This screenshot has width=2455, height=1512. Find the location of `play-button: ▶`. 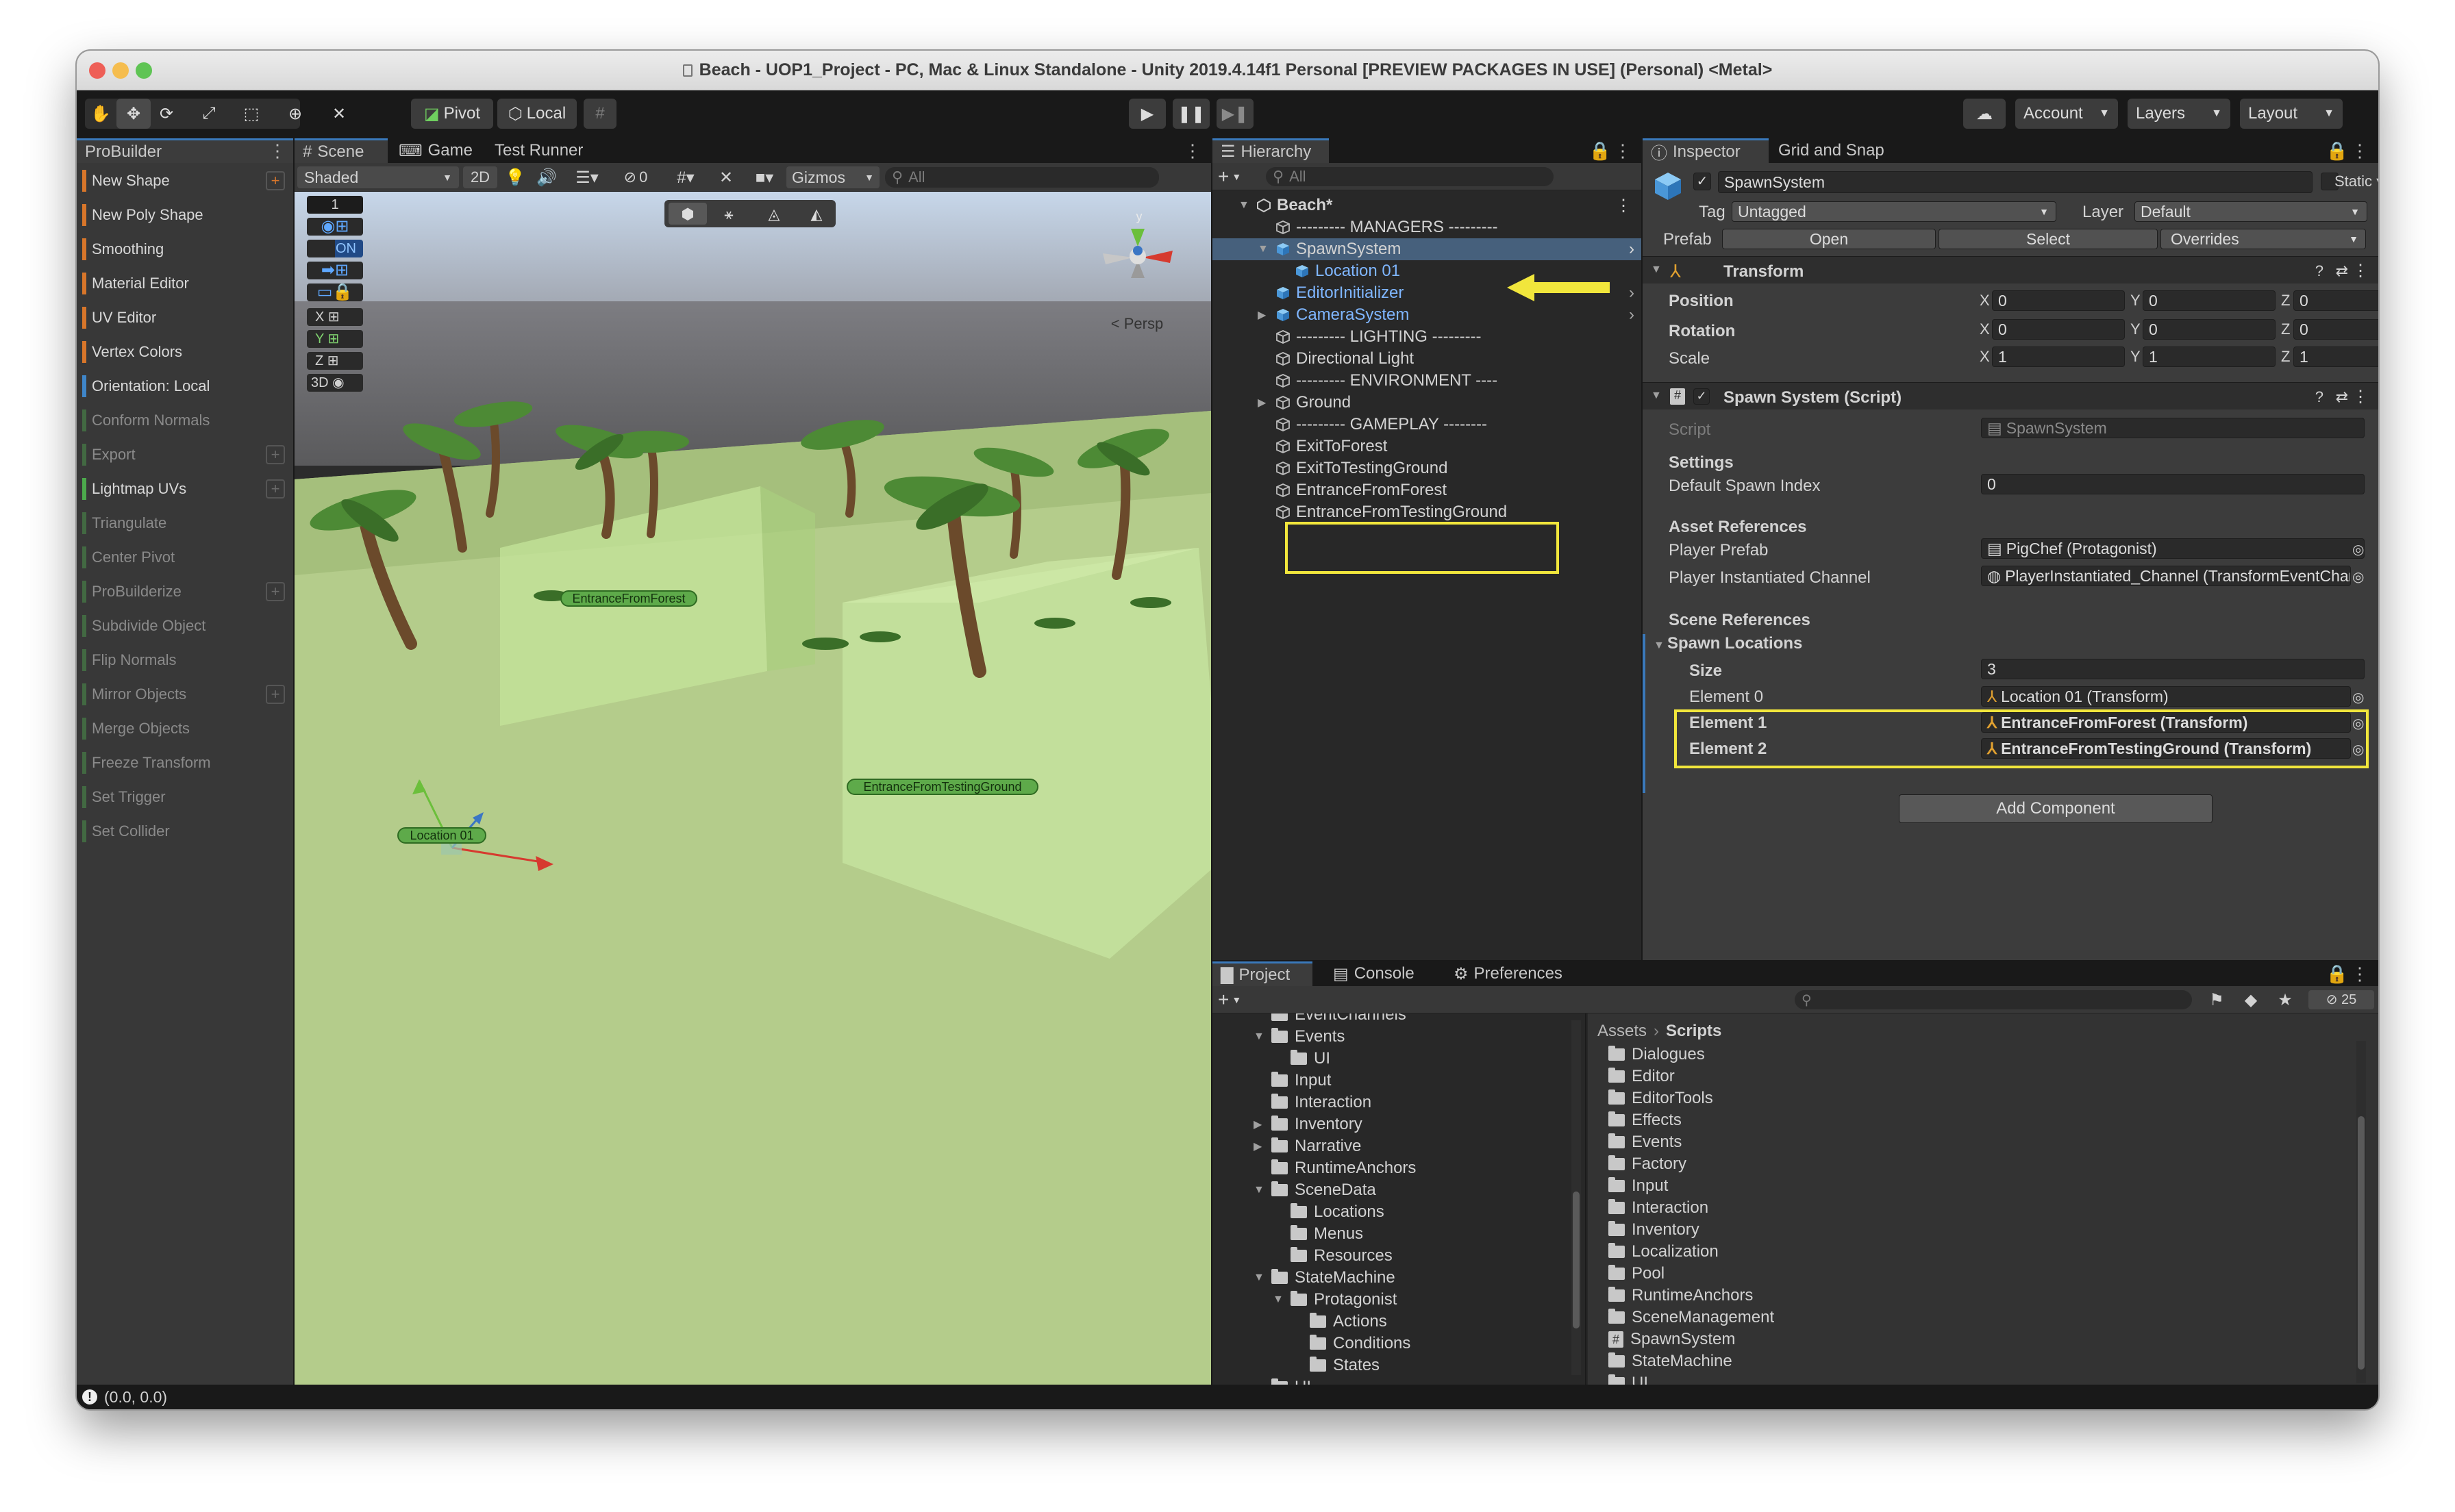

play-button: ▶ is located at coordinates (1148, 114).